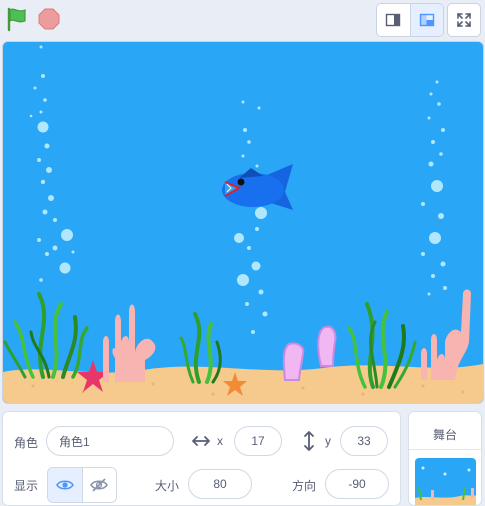 This screenshot has width=485, height=506. I want to click on stage-size-toggle, so click(410, 20).